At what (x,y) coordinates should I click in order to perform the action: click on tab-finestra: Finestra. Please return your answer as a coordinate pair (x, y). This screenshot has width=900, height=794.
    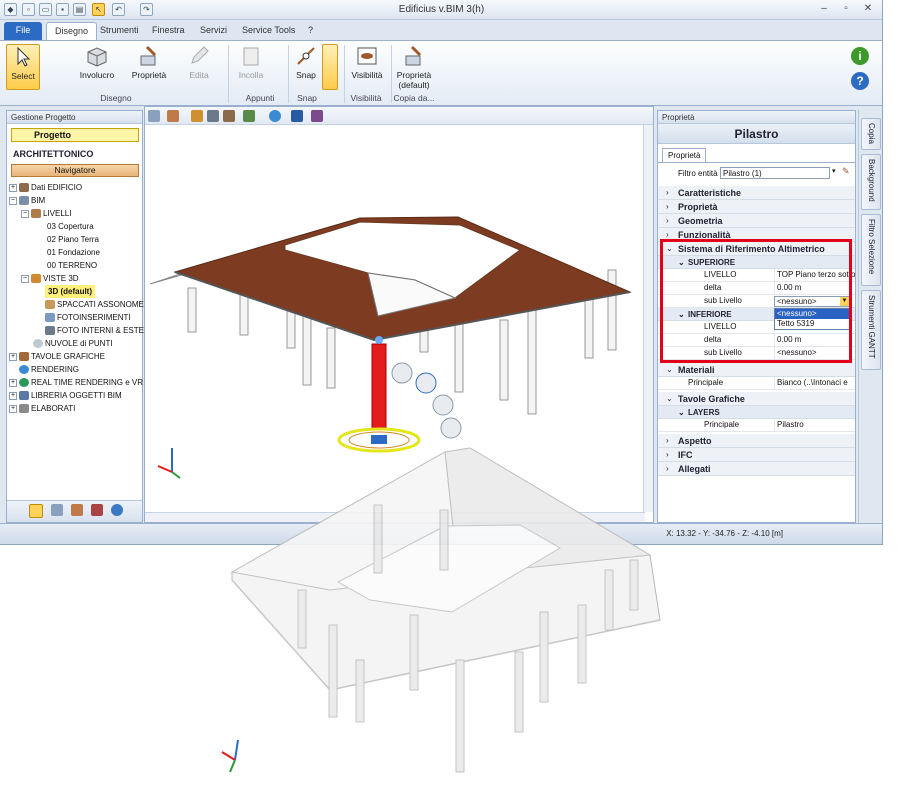
    Looking at the image, I should click on (168, 31).